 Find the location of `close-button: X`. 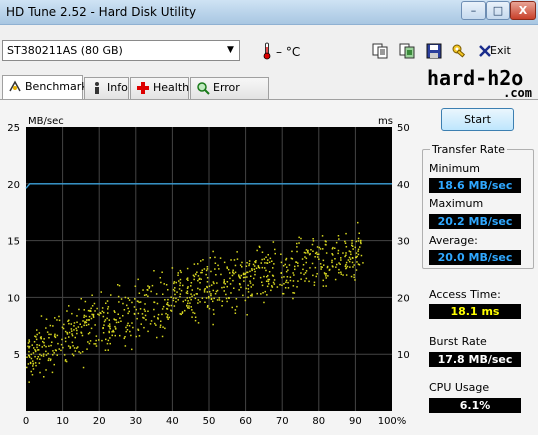

close-button: X is located at coordinates (523, 10).